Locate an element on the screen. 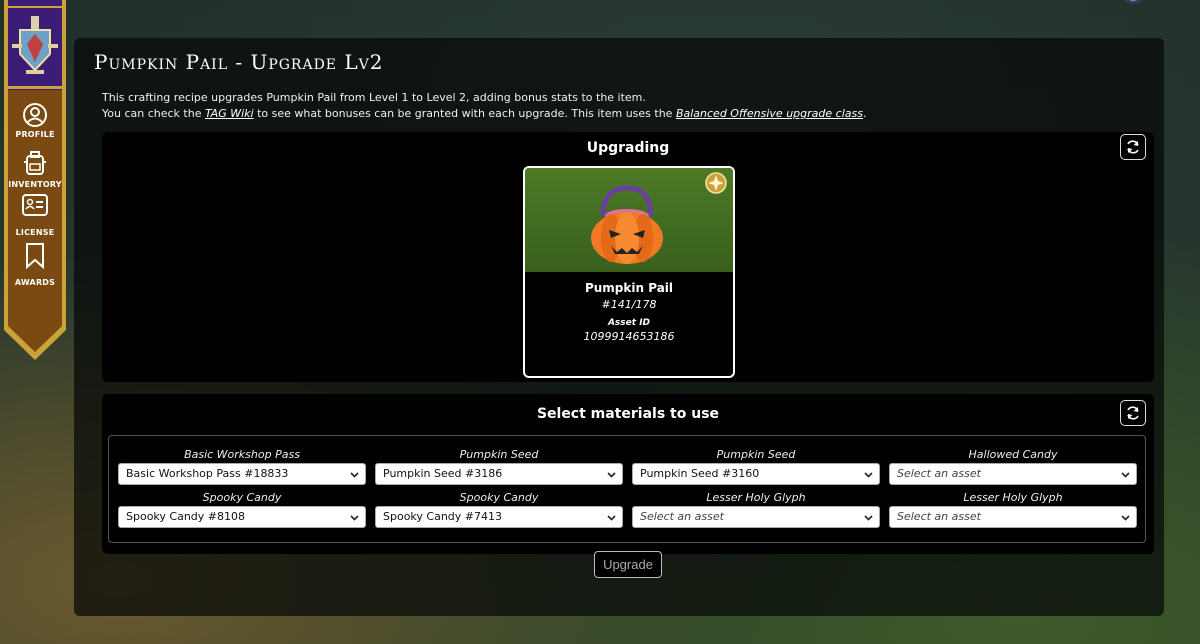  emblem-icon is located at coordinates (1133, 2).